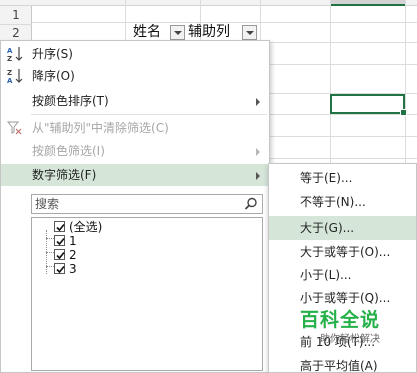 This screenshot has height=373, width=417. I want to click on clear-filter-icon, so click(15, 128).